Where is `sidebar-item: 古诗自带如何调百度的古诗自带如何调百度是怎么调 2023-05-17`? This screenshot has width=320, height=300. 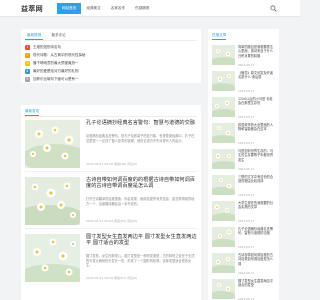
sidebar-item: 古诗自带如何调百度的古诗自带如何调百度是怎么调 2023-05-17 is located at coordinates (243, 266).